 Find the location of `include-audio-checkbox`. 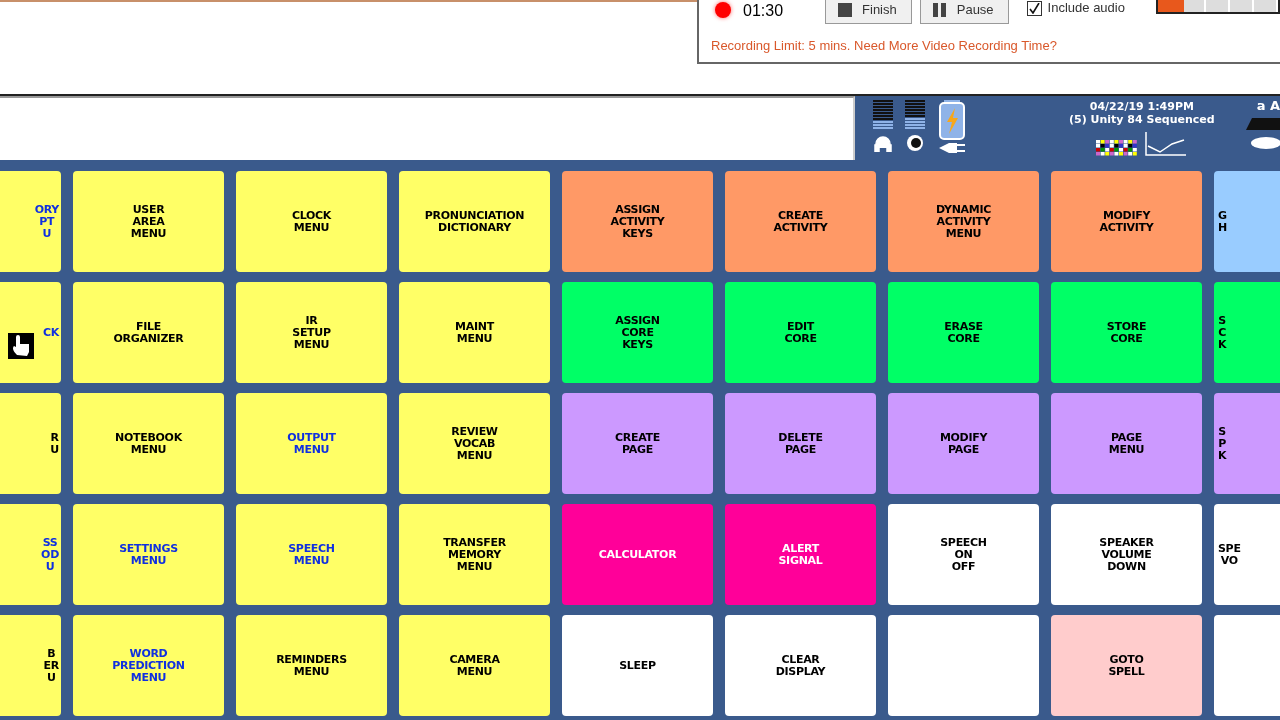

include-audio-checkbox is located at coordinates (1034, 8).